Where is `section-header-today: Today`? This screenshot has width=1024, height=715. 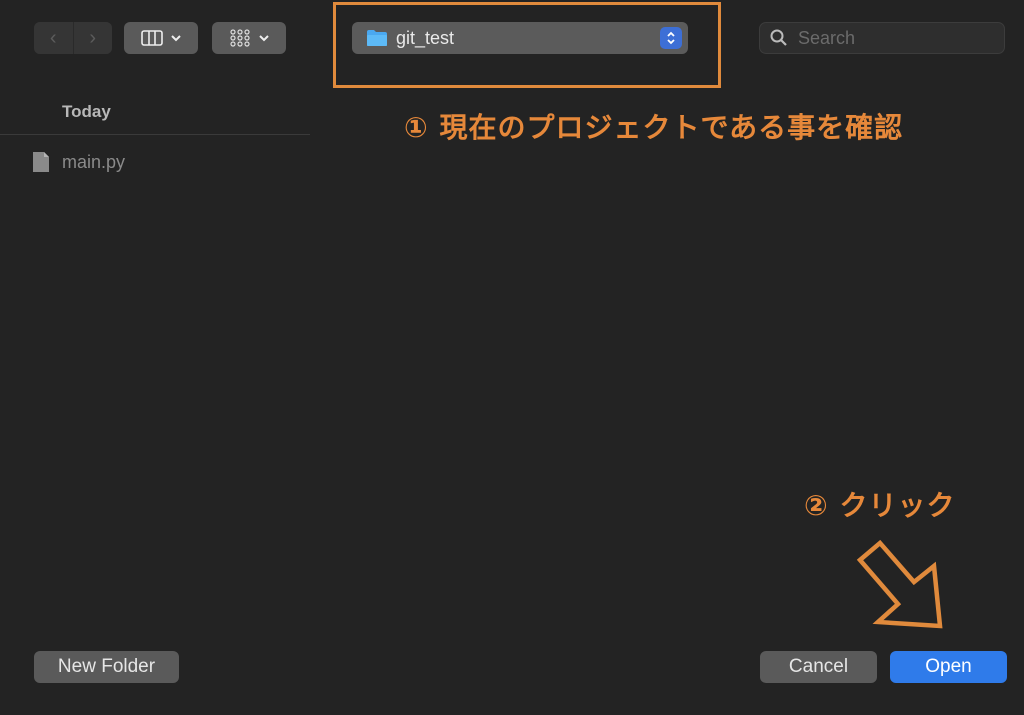 section-header-today: Today is located at coordinates (86, 111).